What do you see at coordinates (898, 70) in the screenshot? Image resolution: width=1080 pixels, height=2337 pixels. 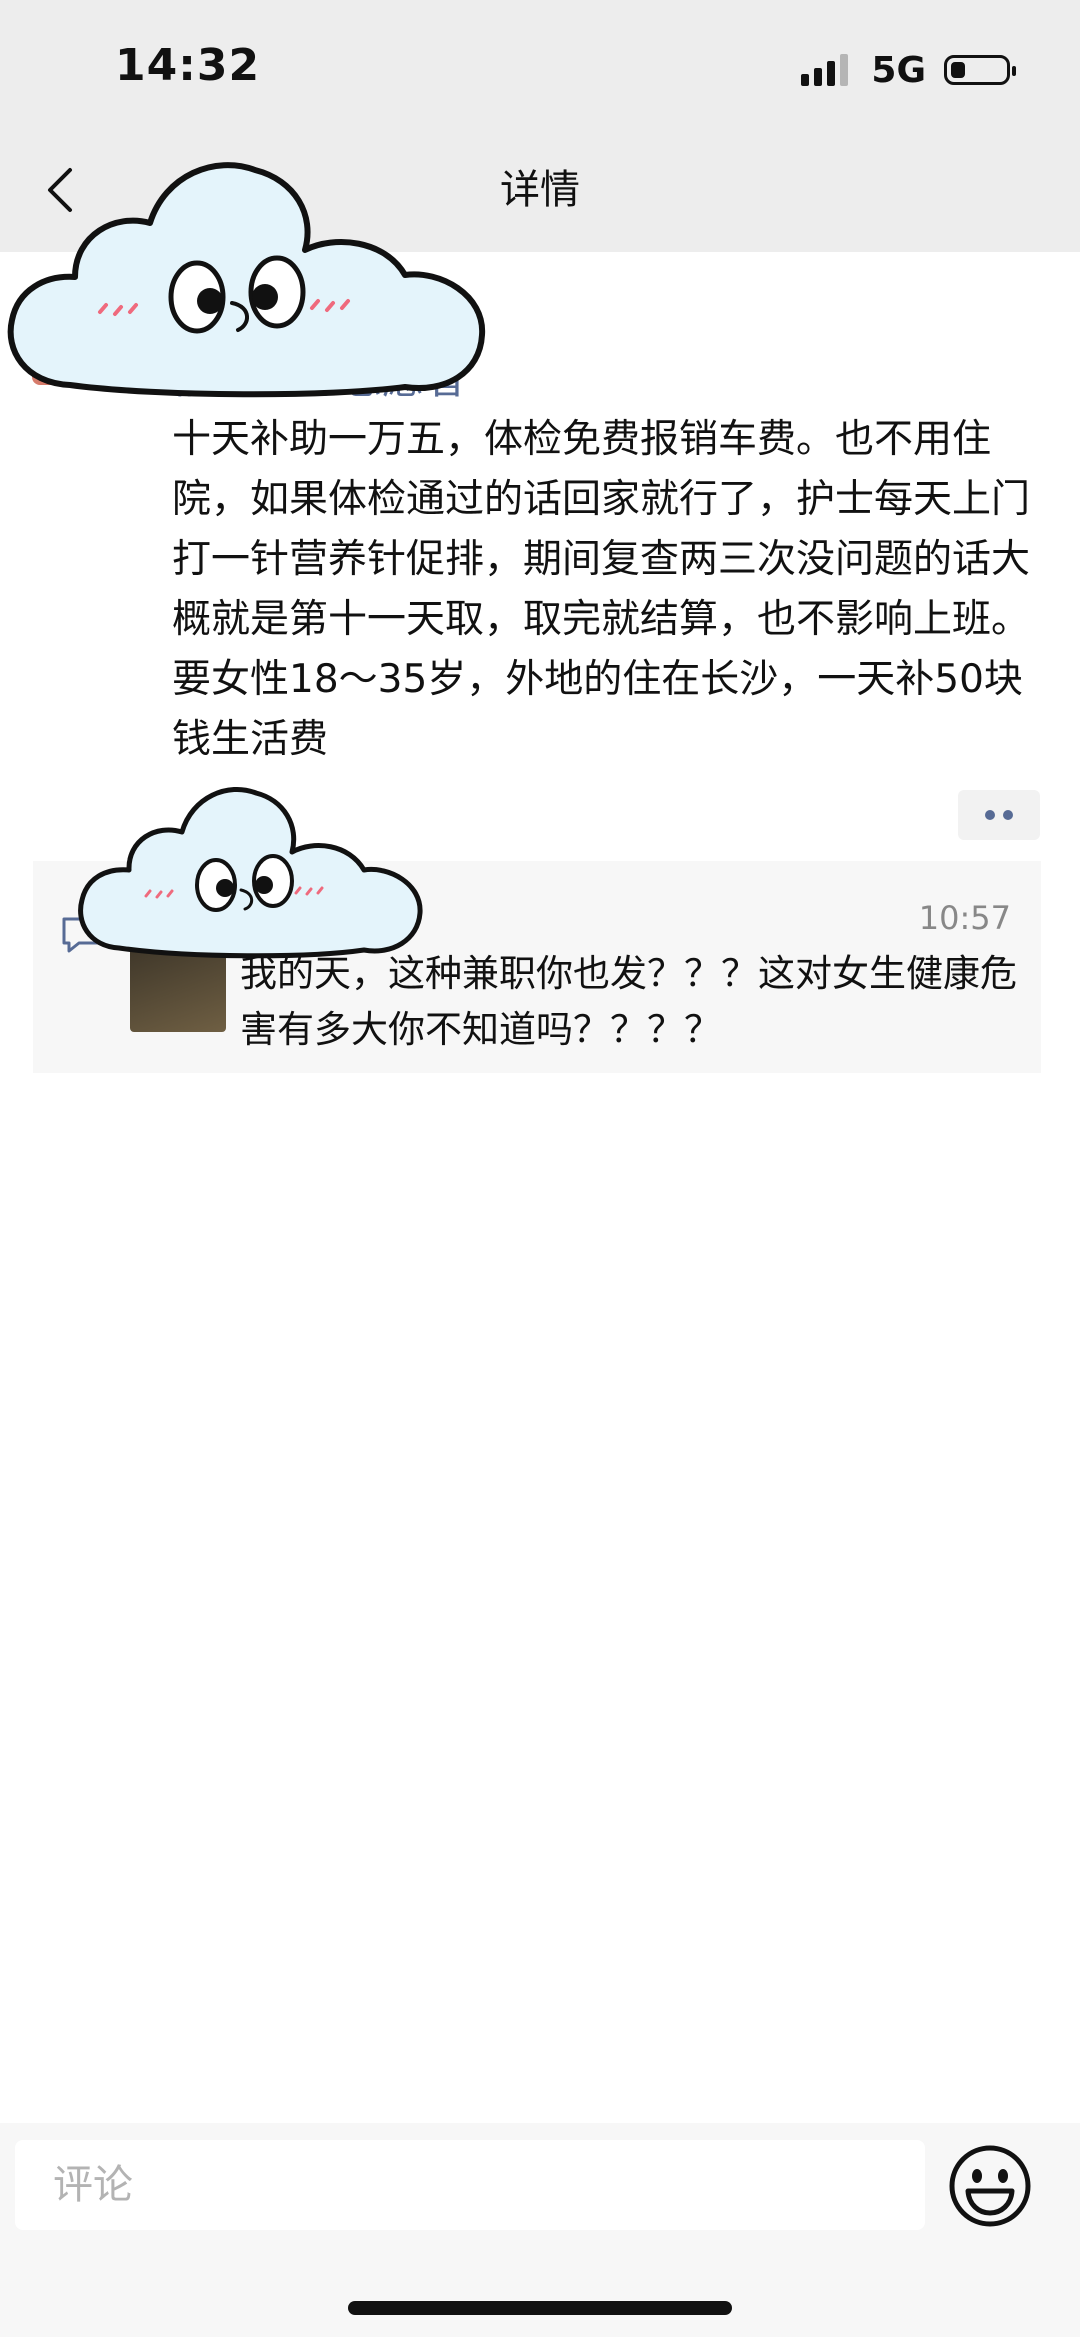 I see `network-label: 5G` at bounding box center [898, 70].